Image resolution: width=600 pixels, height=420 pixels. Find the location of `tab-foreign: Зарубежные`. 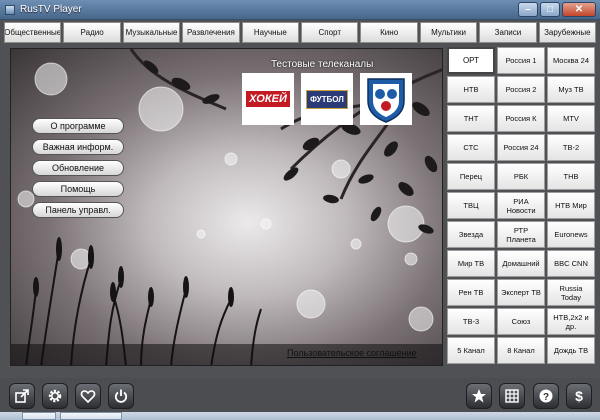

tab-foreign: Зарубежные is located at coordinates (567, 32).